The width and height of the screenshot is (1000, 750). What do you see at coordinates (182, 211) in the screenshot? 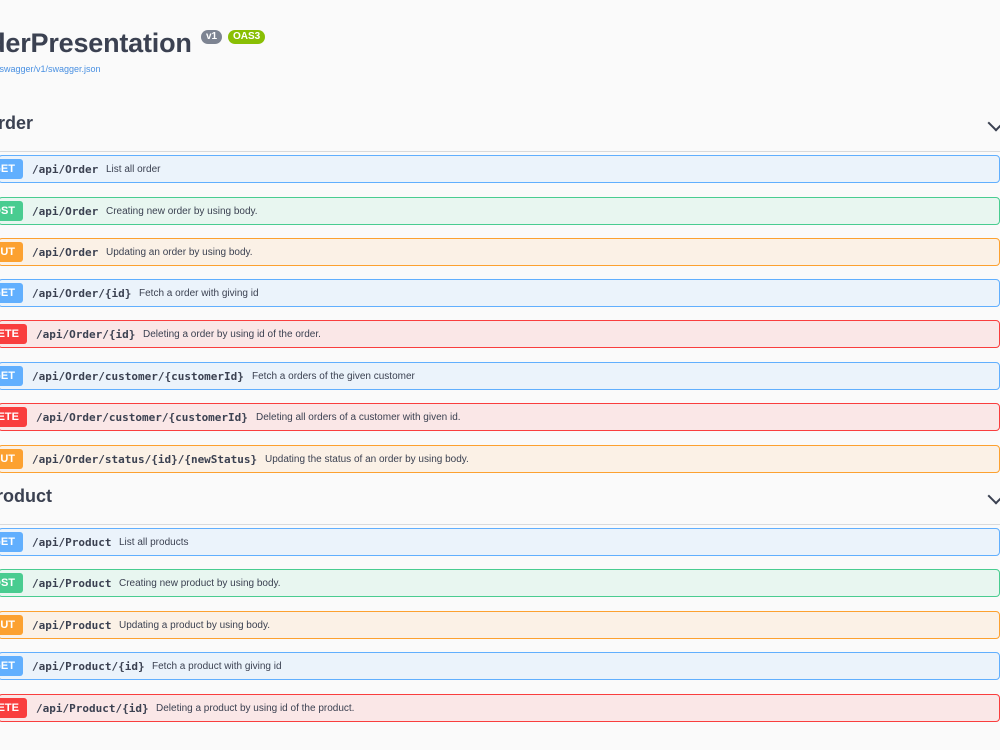
I see `operation-summary: Creating new order by using body.` at bounding box center [182, 211].